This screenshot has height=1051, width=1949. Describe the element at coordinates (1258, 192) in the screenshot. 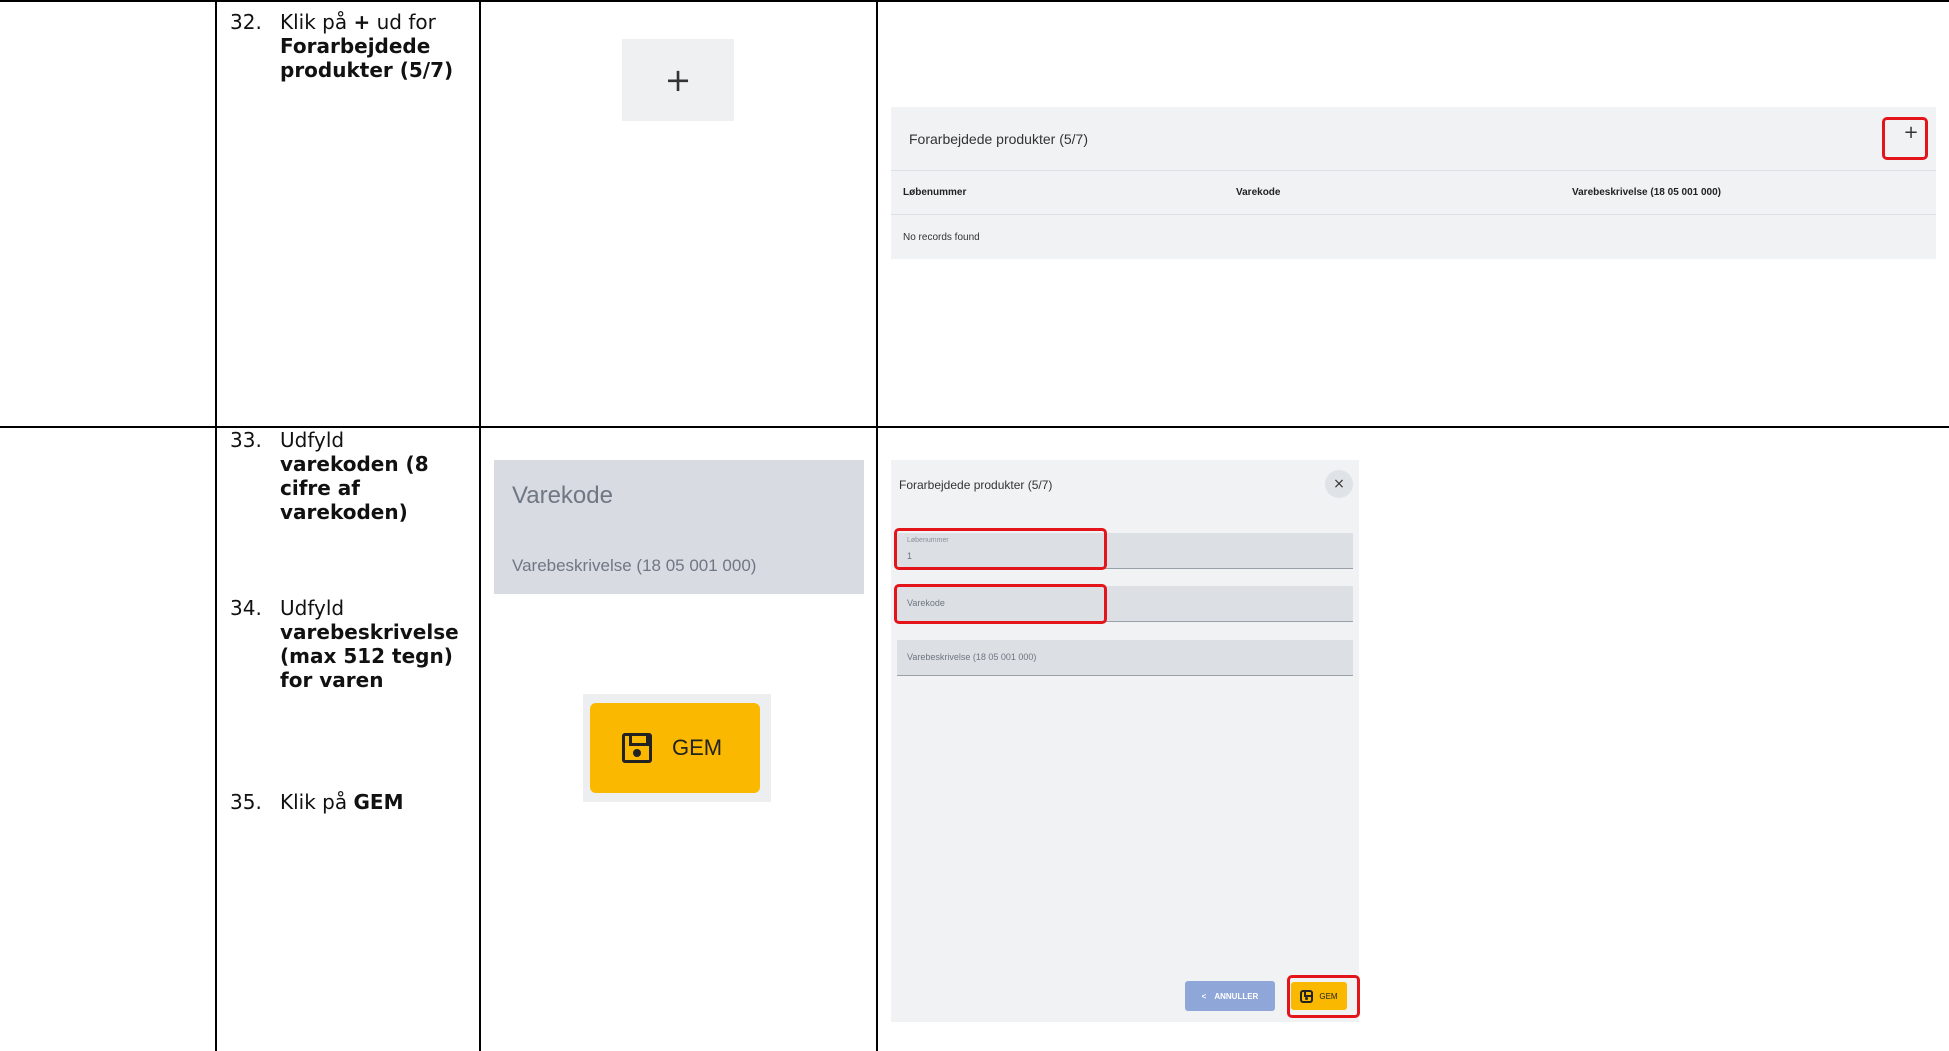

I see `column-header-varekode: Varekode` at that location.